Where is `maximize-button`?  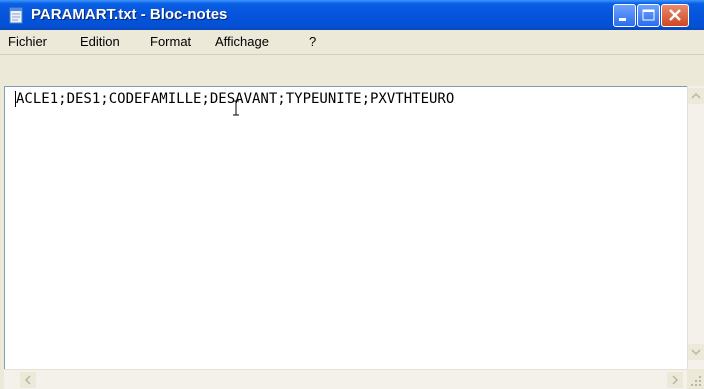
maximize-button is located at coordinates (648, 15).